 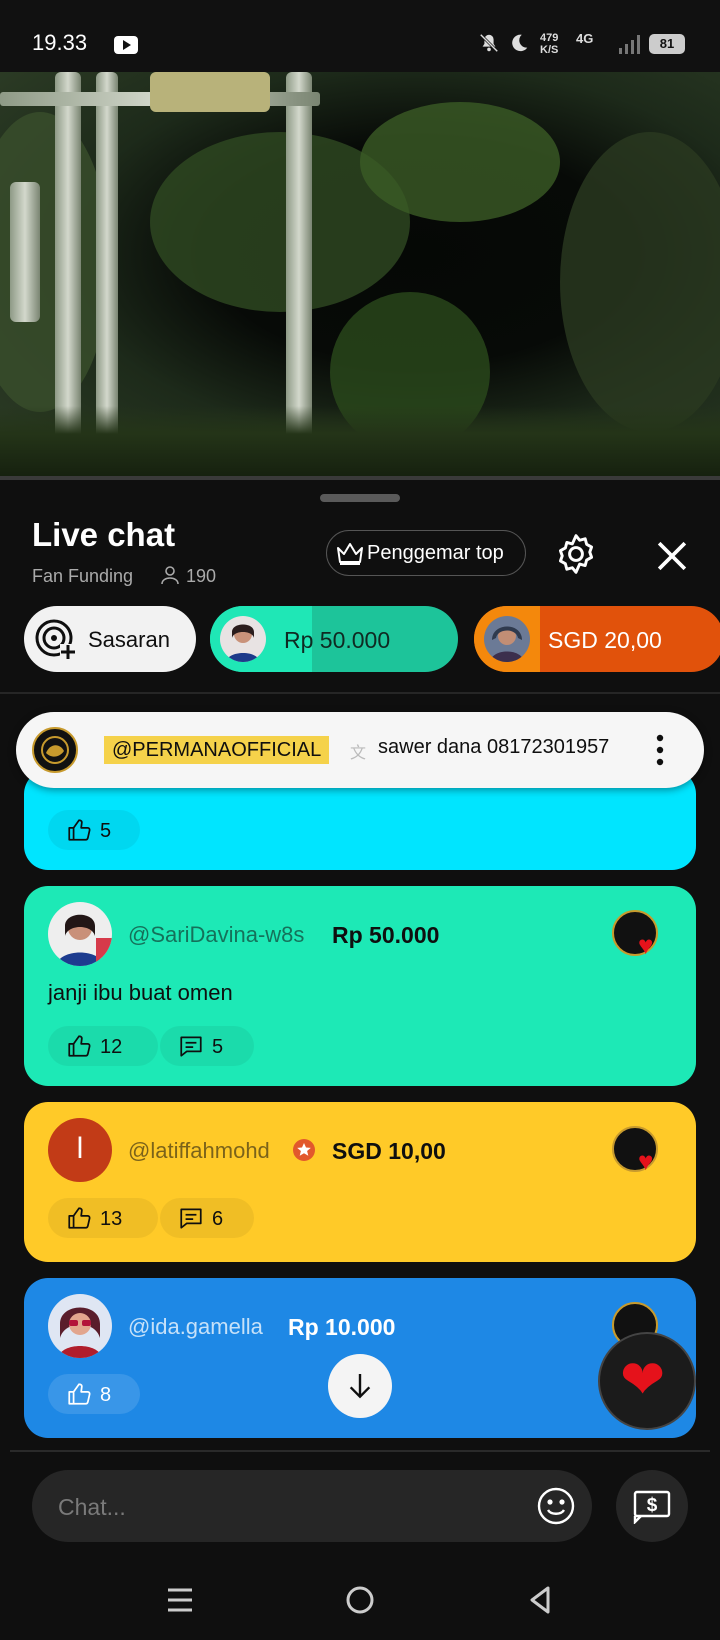 I want to click on goal-label: Sasaran, so click(x=129, y=639).